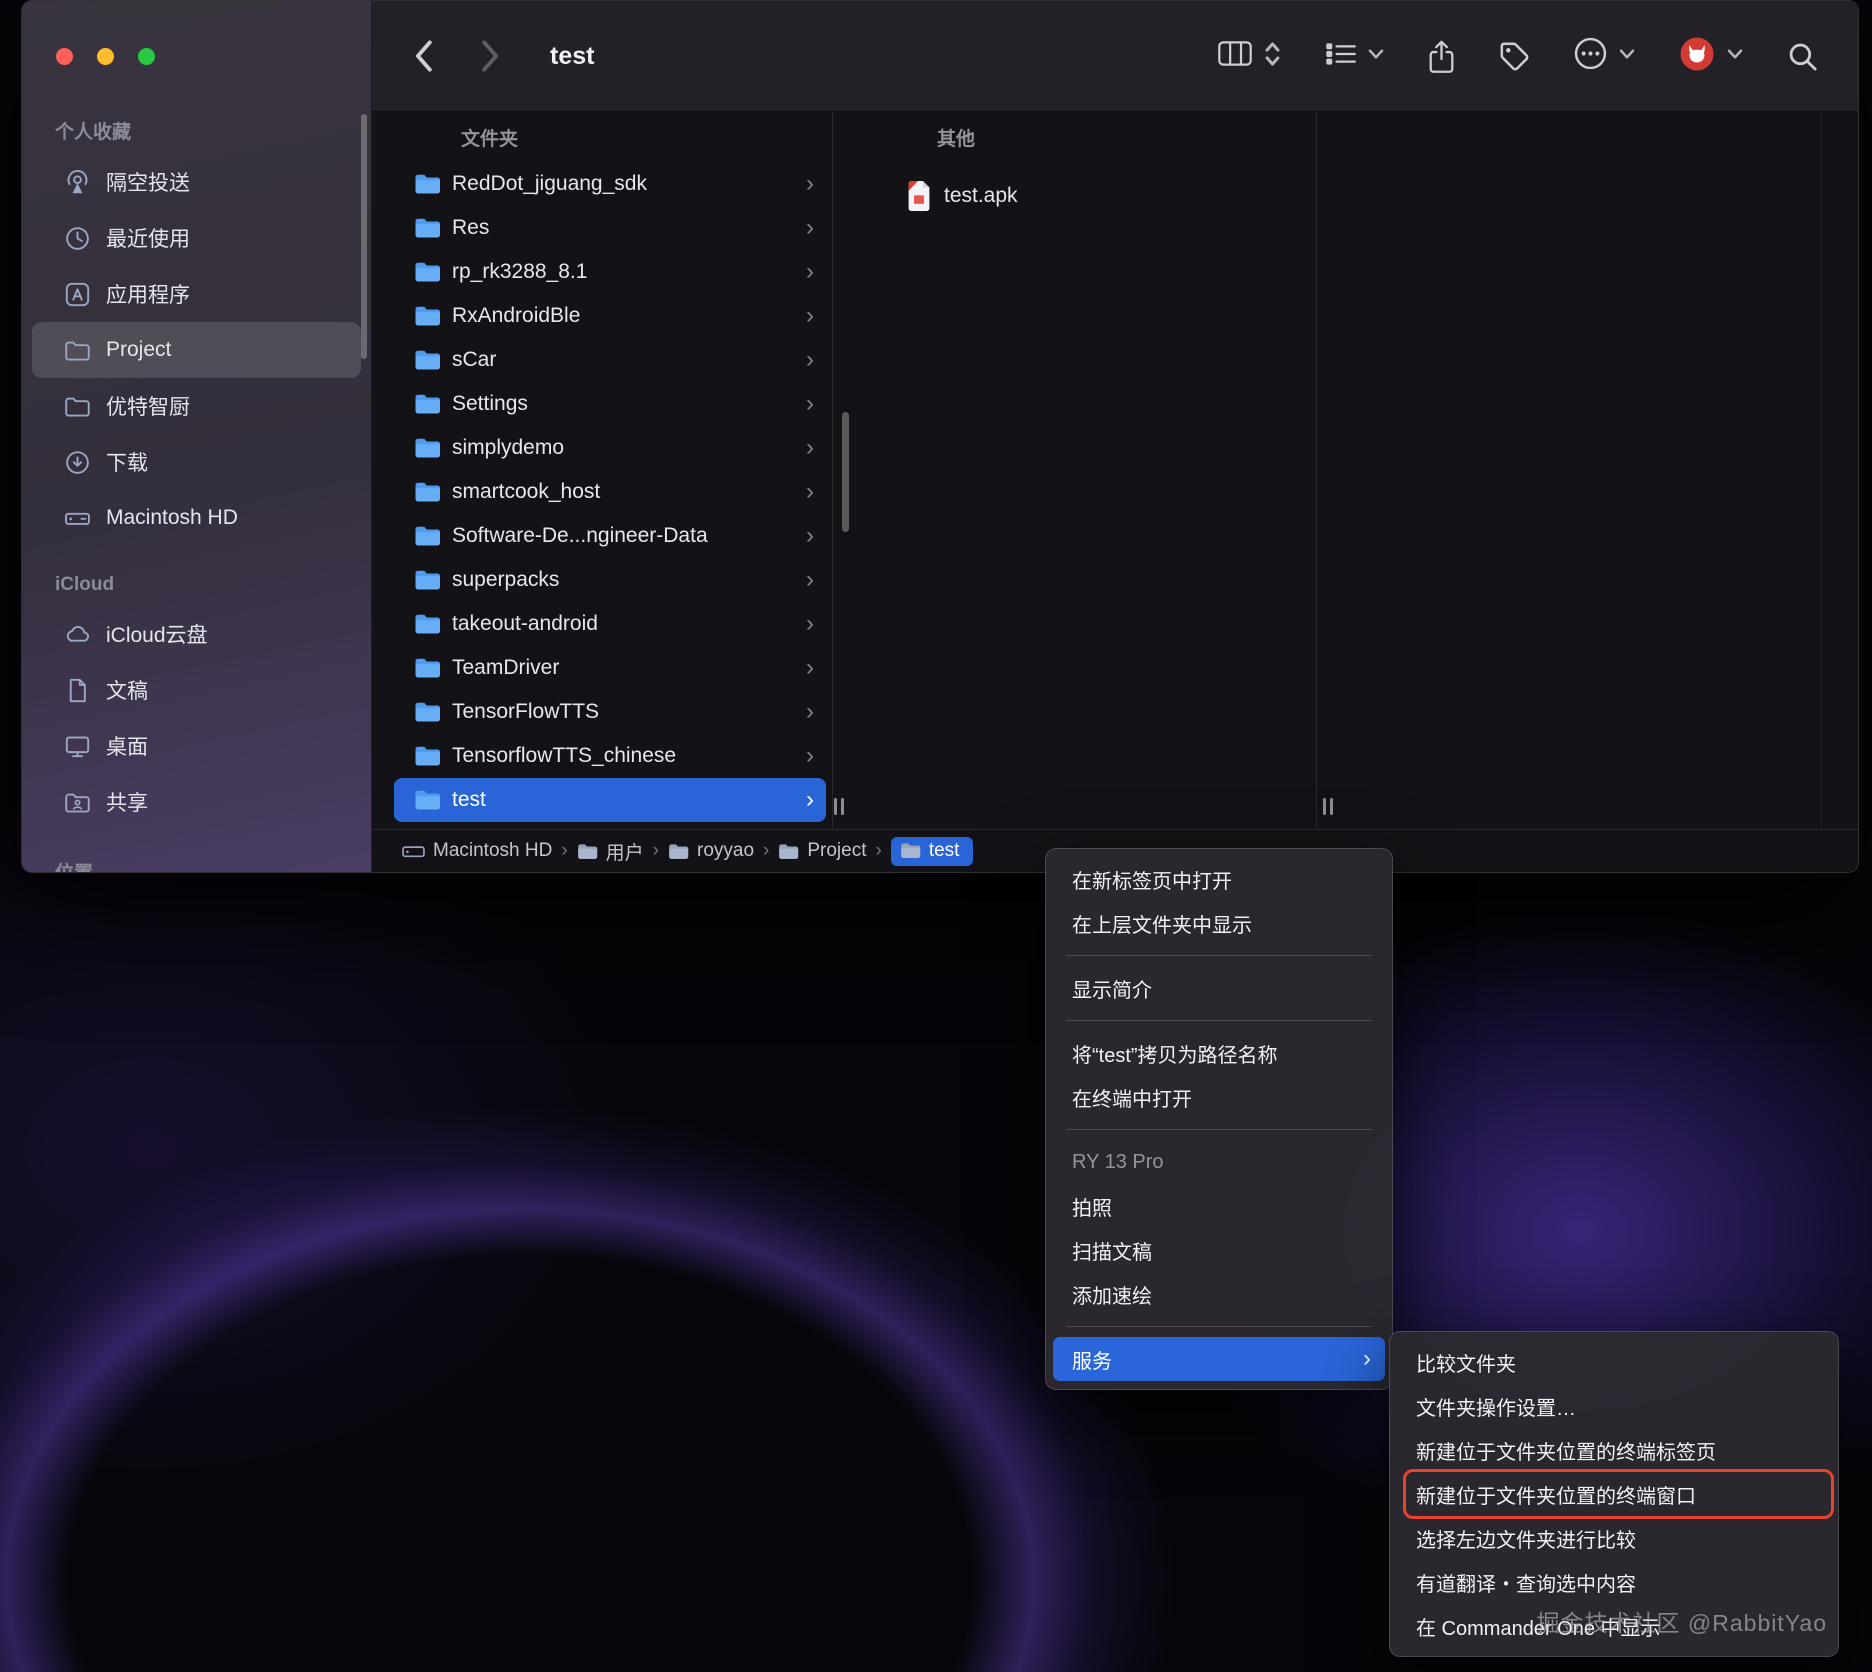 The height and width of the screenshot is (1672, 1872). Describe the element at coordinates (196, 634) in the screenshot. I see `sidebar-item-icloud-drive: iCloud云盘` at that location.